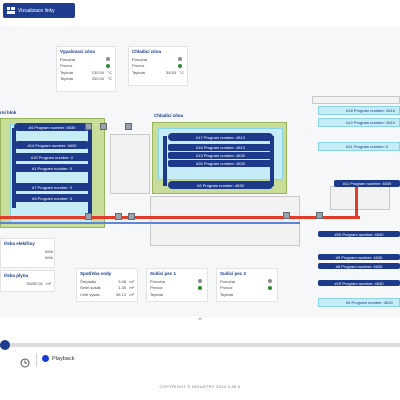 The height and width of the screenshot is (400, 400). What do you see at coordinates (16, 275) in the screenshot?
I see `panel-title: třeba plynu` at bounding box center [16, 275].